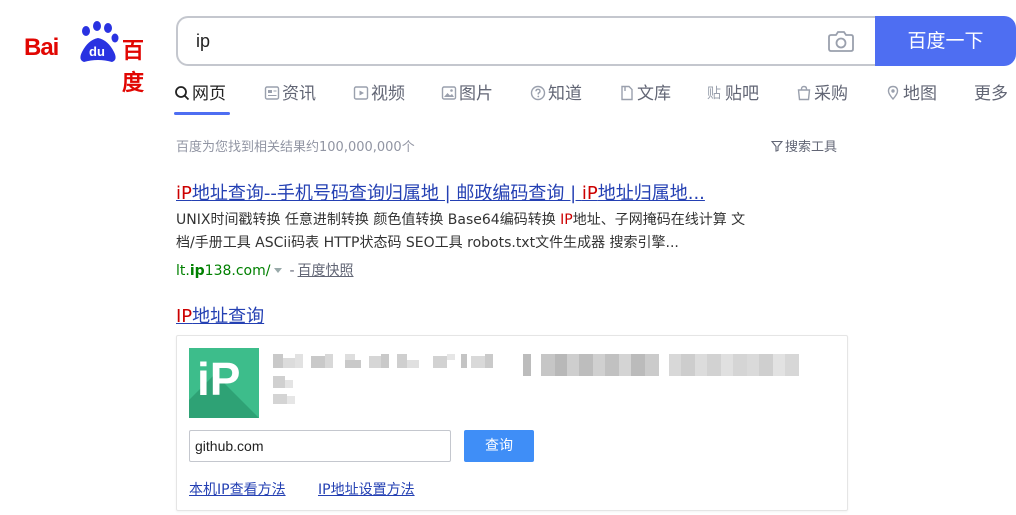  What do you see at coordinates (565, 94) in the screenshot?
I see `tab-label: 知道` at bounding box center [565, 94].